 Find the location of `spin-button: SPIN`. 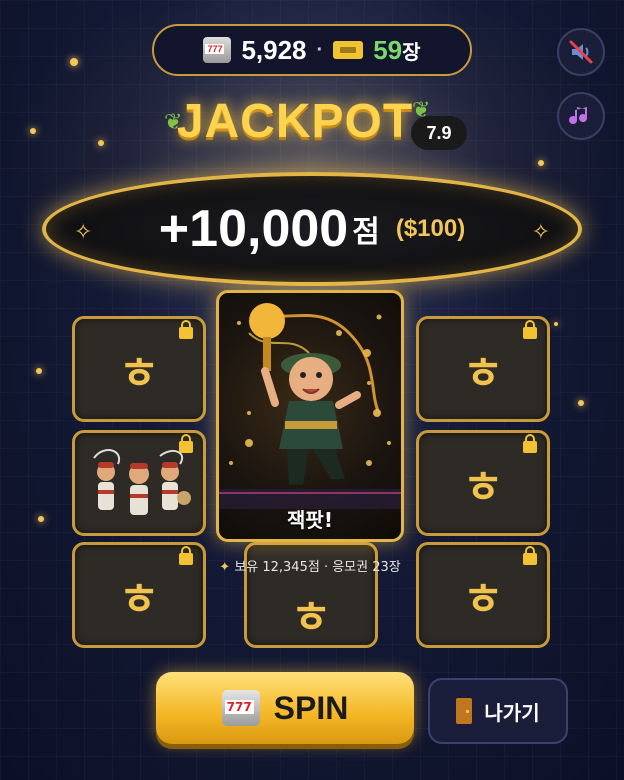

spin-button: SPIN is located at coordinates (285, 708).